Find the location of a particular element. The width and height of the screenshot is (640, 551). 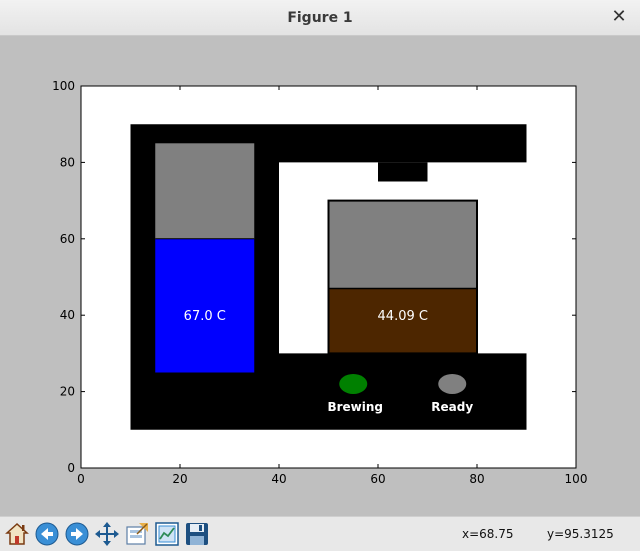

cursor-x-readout: x=68.75 is located at coordinates (488, 534).